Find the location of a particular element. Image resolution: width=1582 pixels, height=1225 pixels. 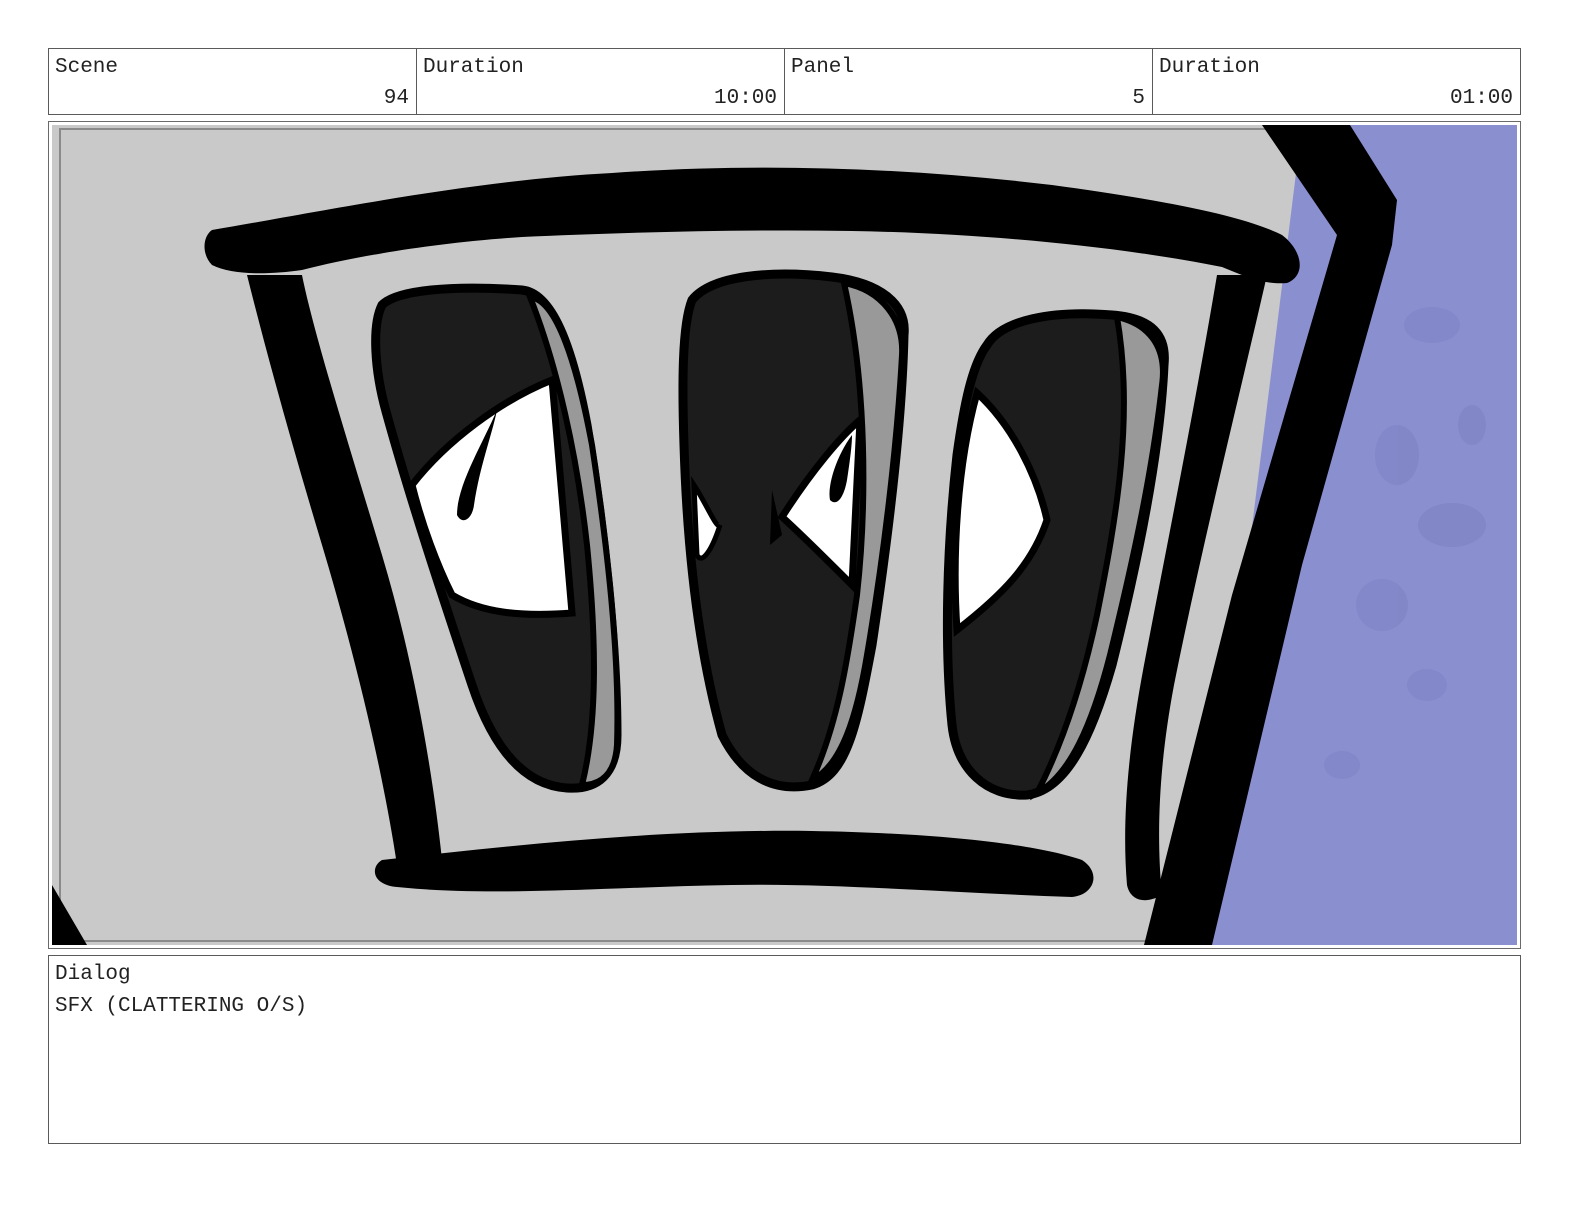

scene-duration-value: 10:00 is located at coordinates (745, 98).